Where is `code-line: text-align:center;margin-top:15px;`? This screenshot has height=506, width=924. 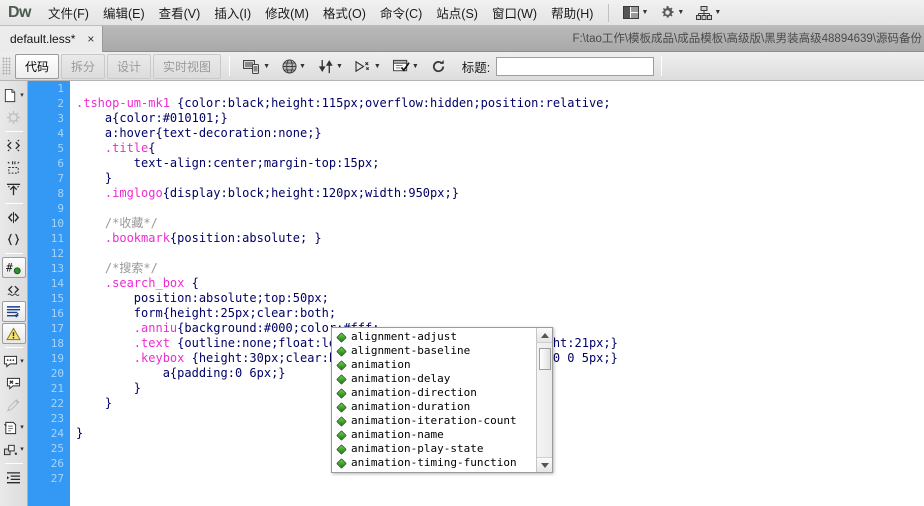
code-line: text-align:center;margin-top:15px; is located at coordinates (500, 163).